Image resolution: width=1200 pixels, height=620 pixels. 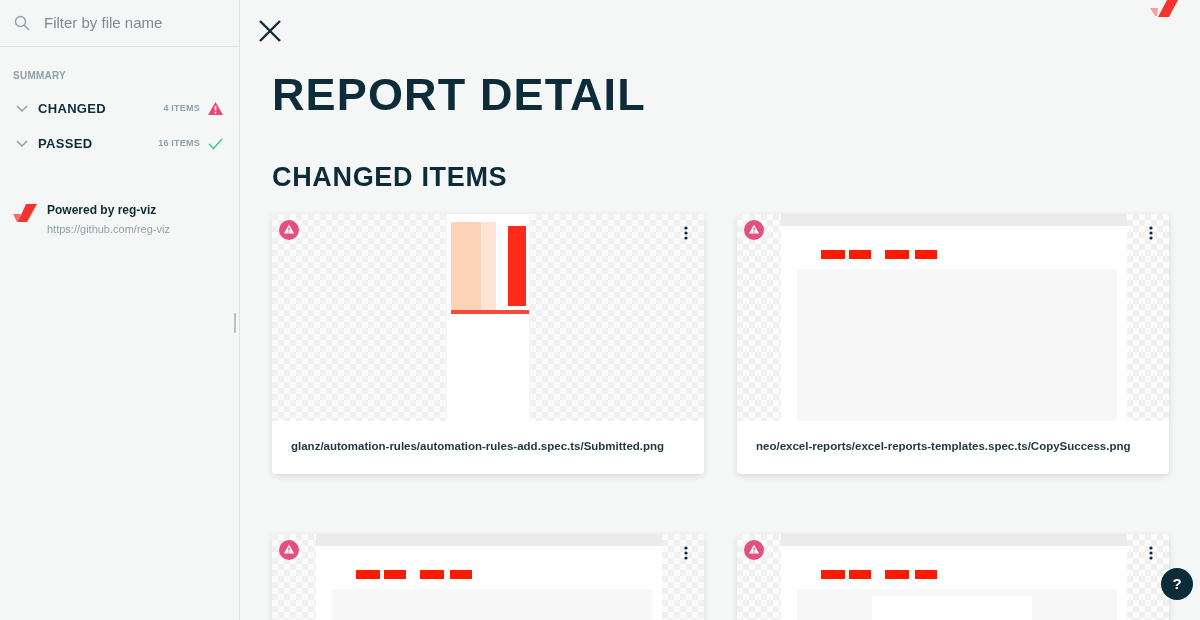 I want to click on page-title: REPORT DETAIL, so click(x=459, y=95).